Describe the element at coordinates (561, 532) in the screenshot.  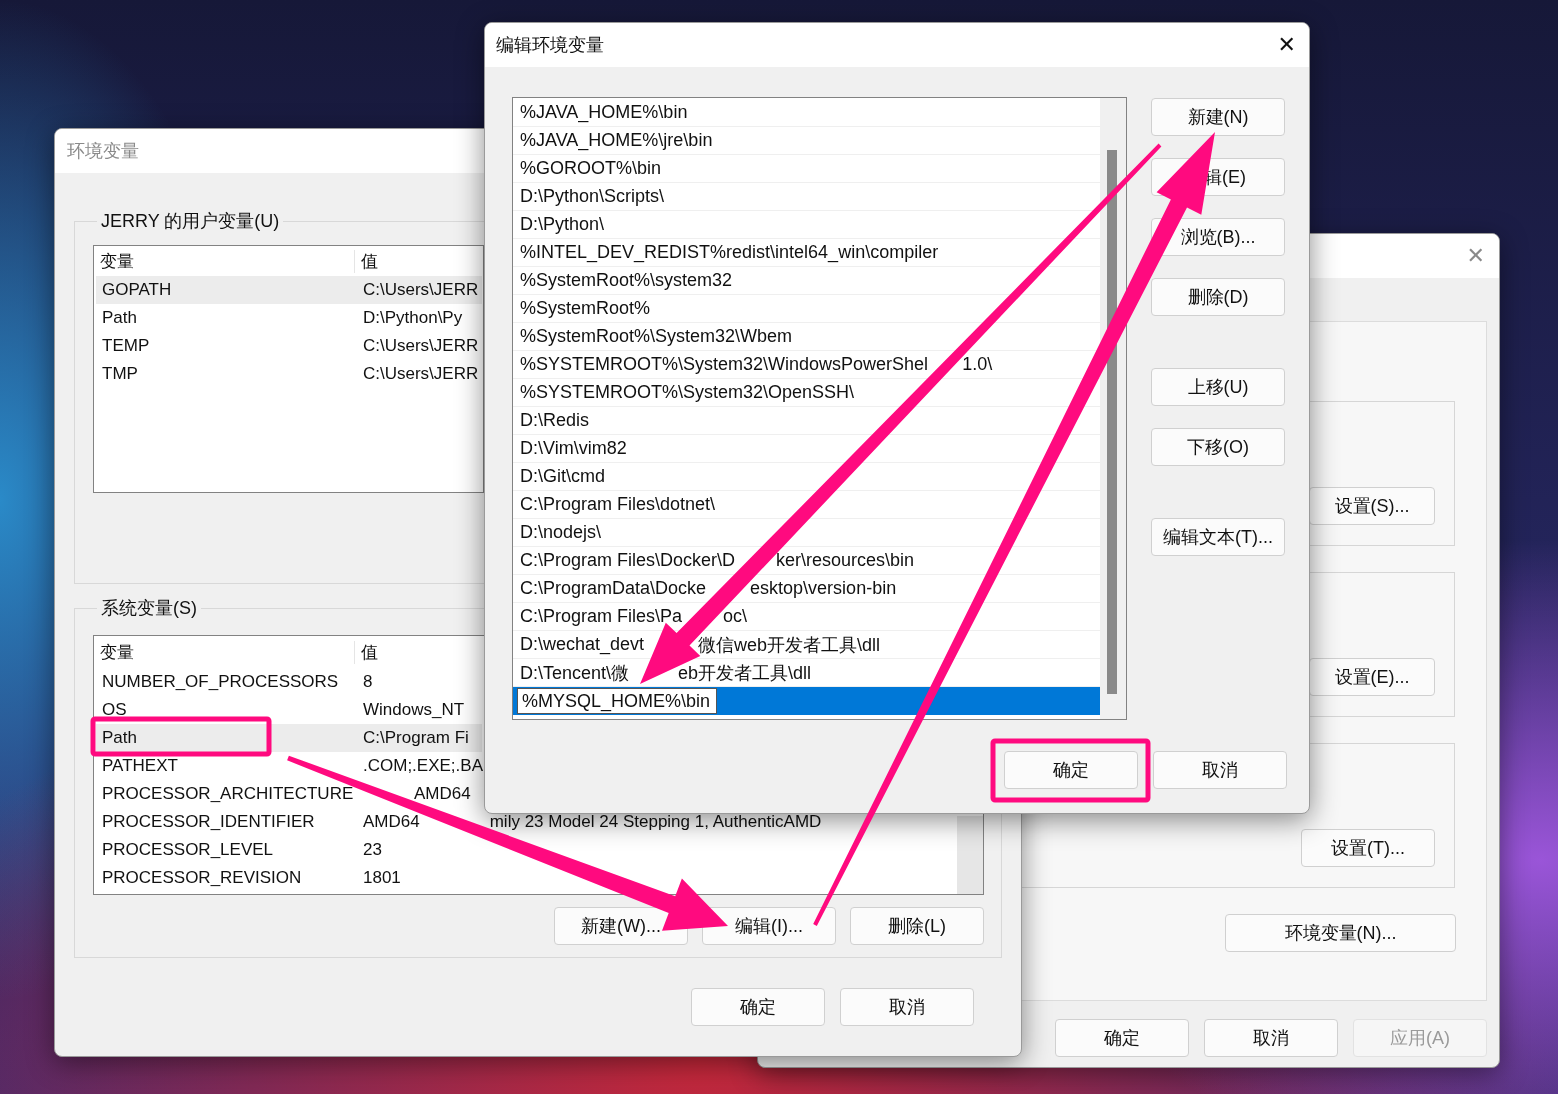
I see `path-entry: D:\nodejs\` at that location.